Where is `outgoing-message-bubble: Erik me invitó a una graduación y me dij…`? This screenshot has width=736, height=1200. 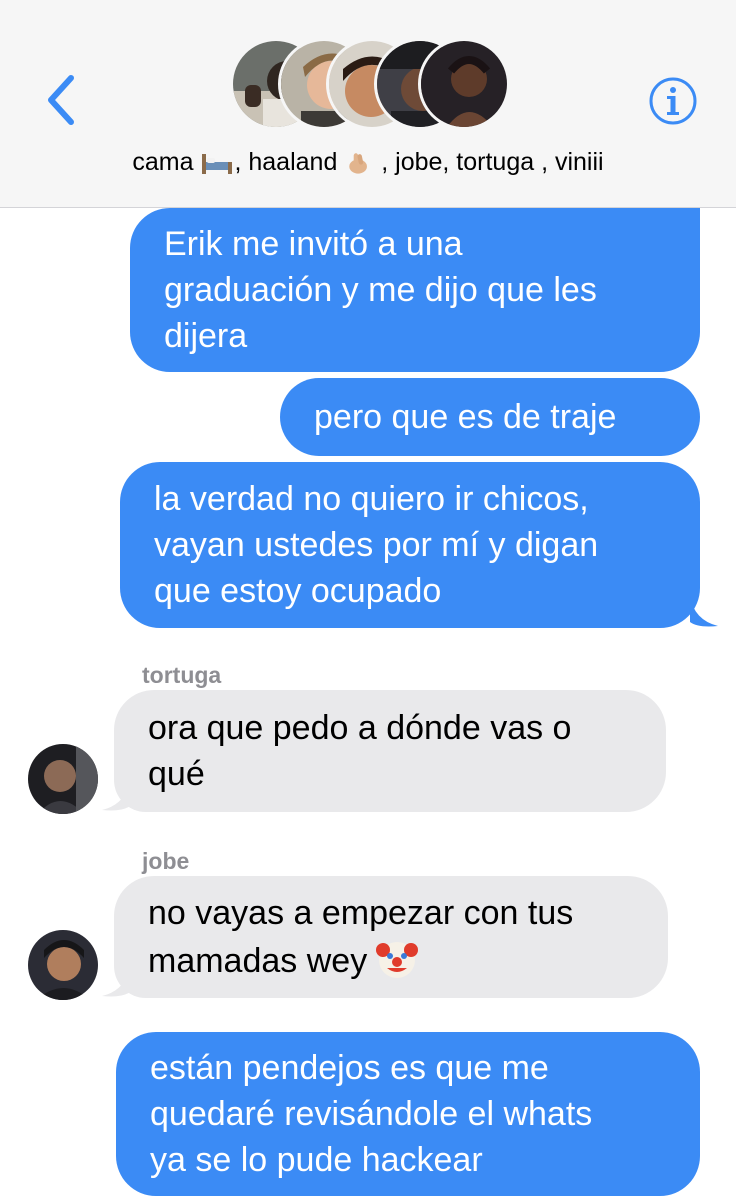
outgoing-message-bubble: Erik me invitó a una graduación y me dij… is located at coordinates (415, 290).